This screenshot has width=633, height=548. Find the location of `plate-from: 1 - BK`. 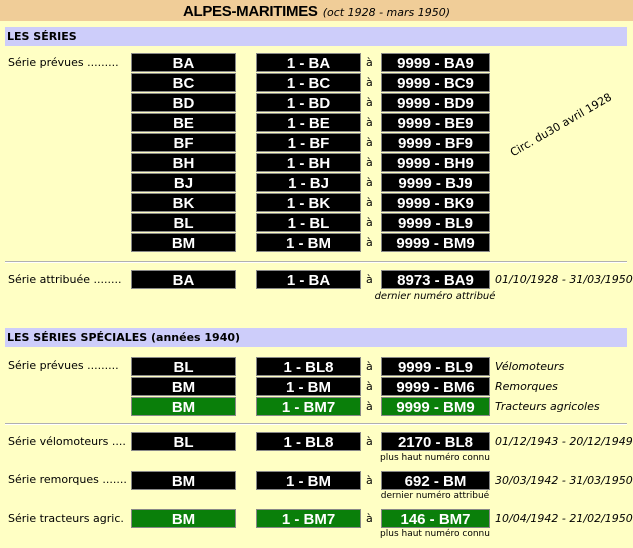

plate-from: 1 - BK is located at coordinates (308, 202).